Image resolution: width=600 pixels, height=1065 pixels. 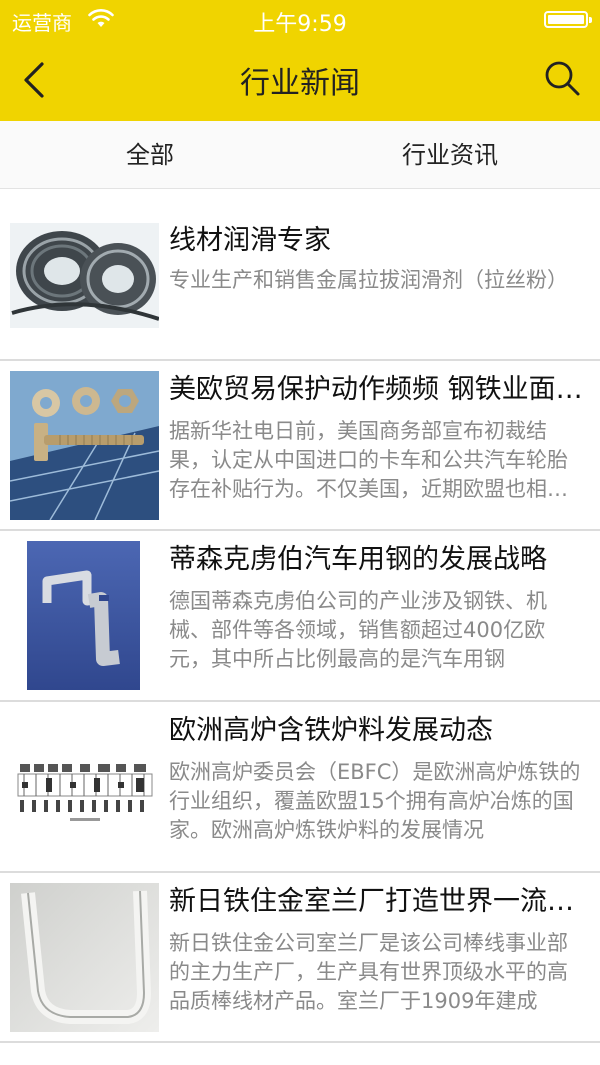 I want to click on furnace-diagram-image, so click(x=84, y=786).